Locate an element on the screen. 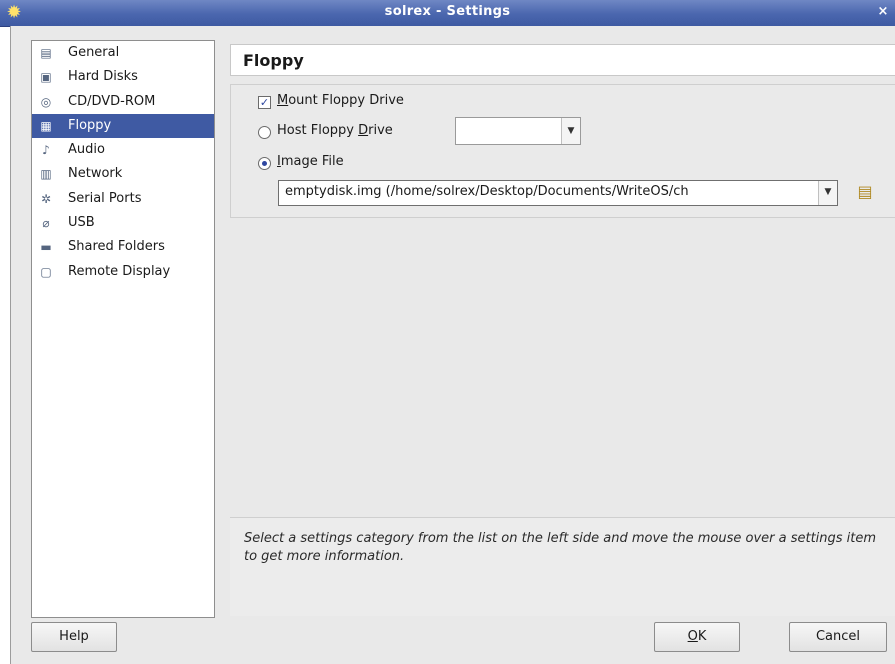 This screenshot has width=895, height=664. mount-floppy-label: Mount Floppy Drive is located at coordinates (340, 100).